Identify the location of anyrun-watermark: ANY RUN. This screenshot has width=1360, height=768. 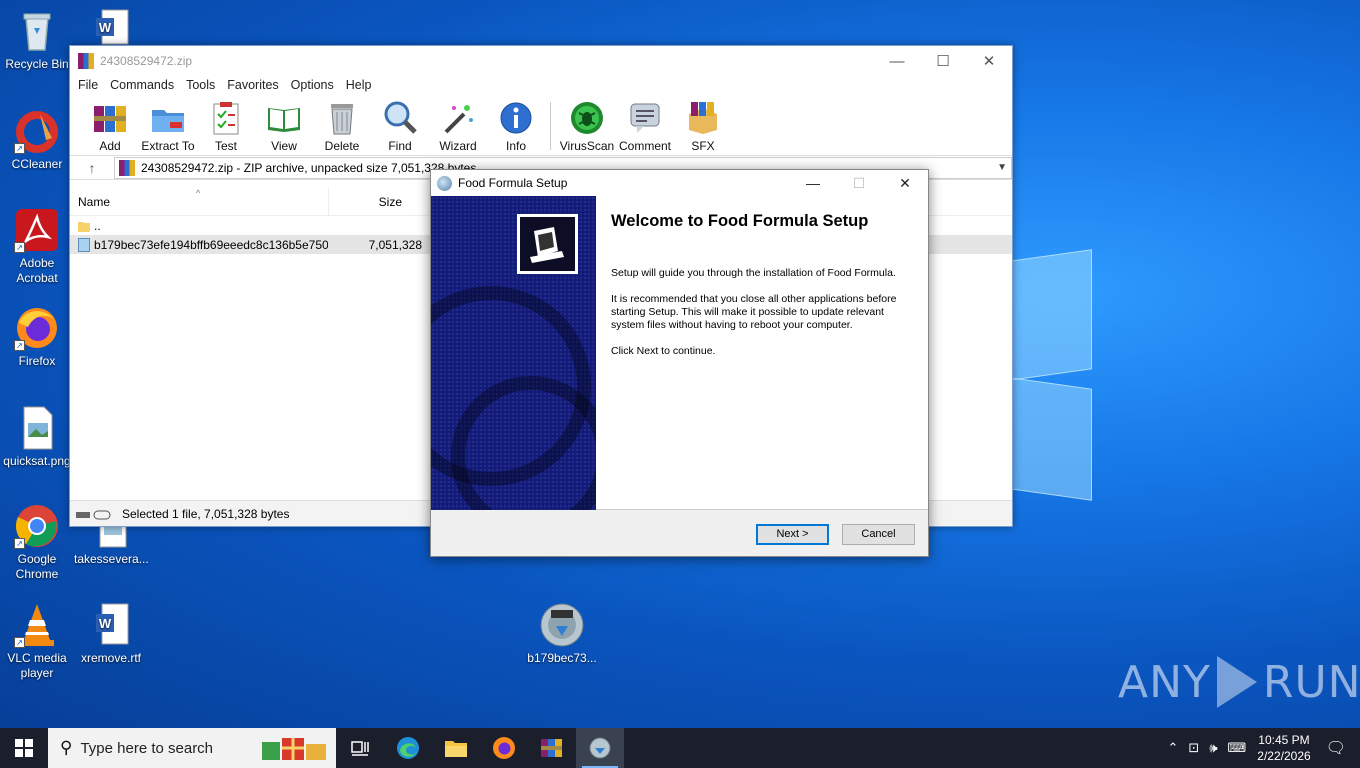
(1239, 682).